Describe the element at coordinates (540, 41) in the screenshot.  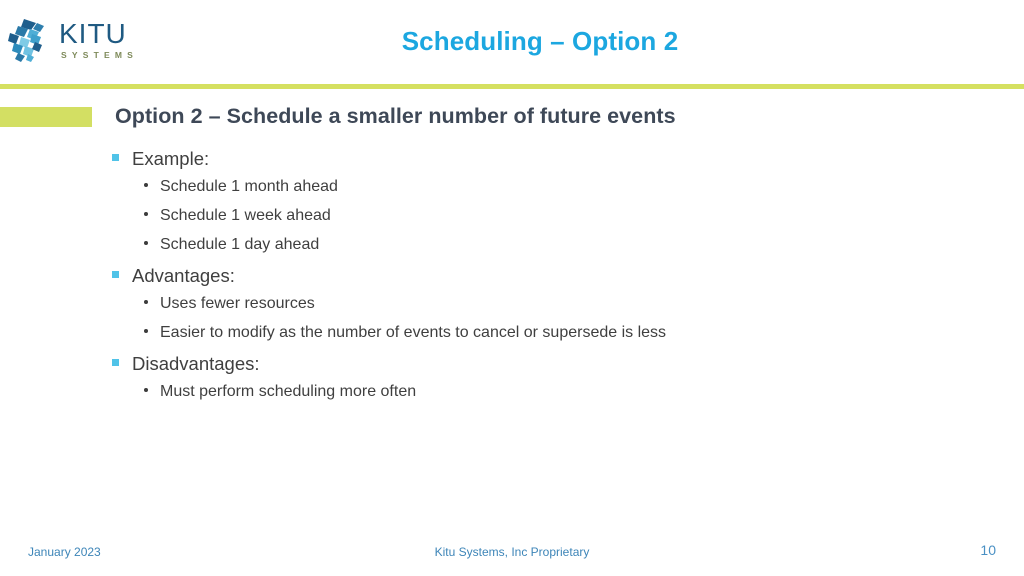
I see `slide-title: Scheduling – Option 2` at that location.